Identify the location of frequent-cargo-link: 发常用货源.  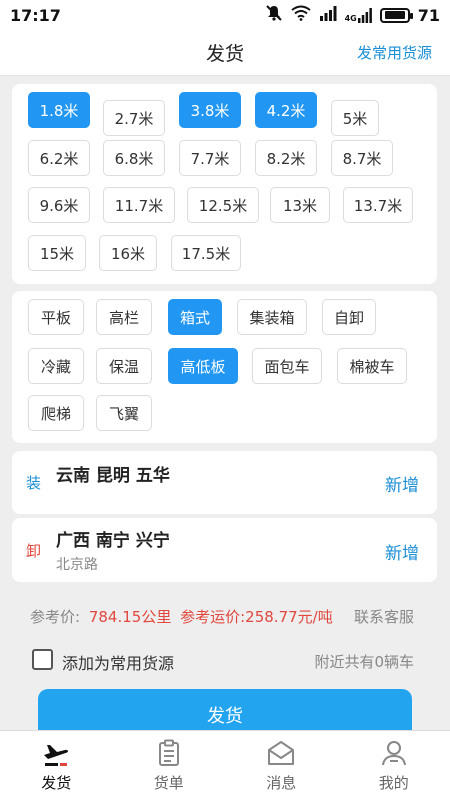
(394, 52).